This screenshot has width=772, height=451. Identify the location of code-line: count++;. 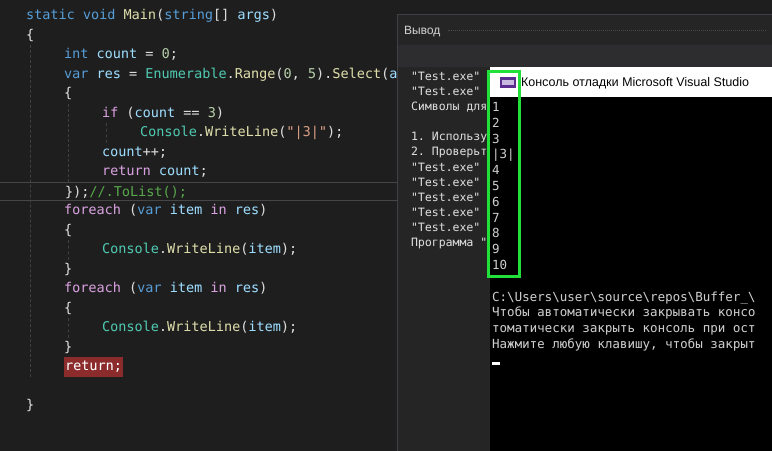
(135, 152).